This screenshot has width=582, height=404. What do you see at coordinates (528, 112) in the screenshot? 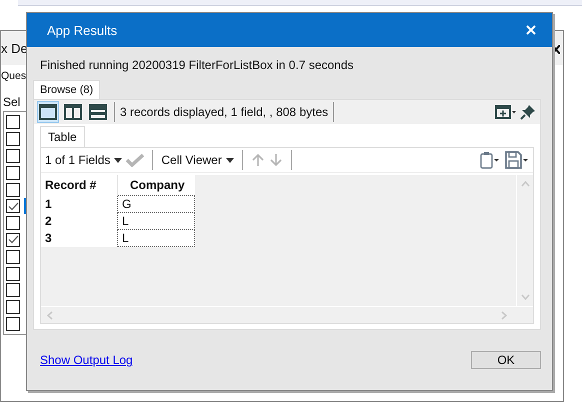
I see `pin-icon` at bounding box center [528, 112].